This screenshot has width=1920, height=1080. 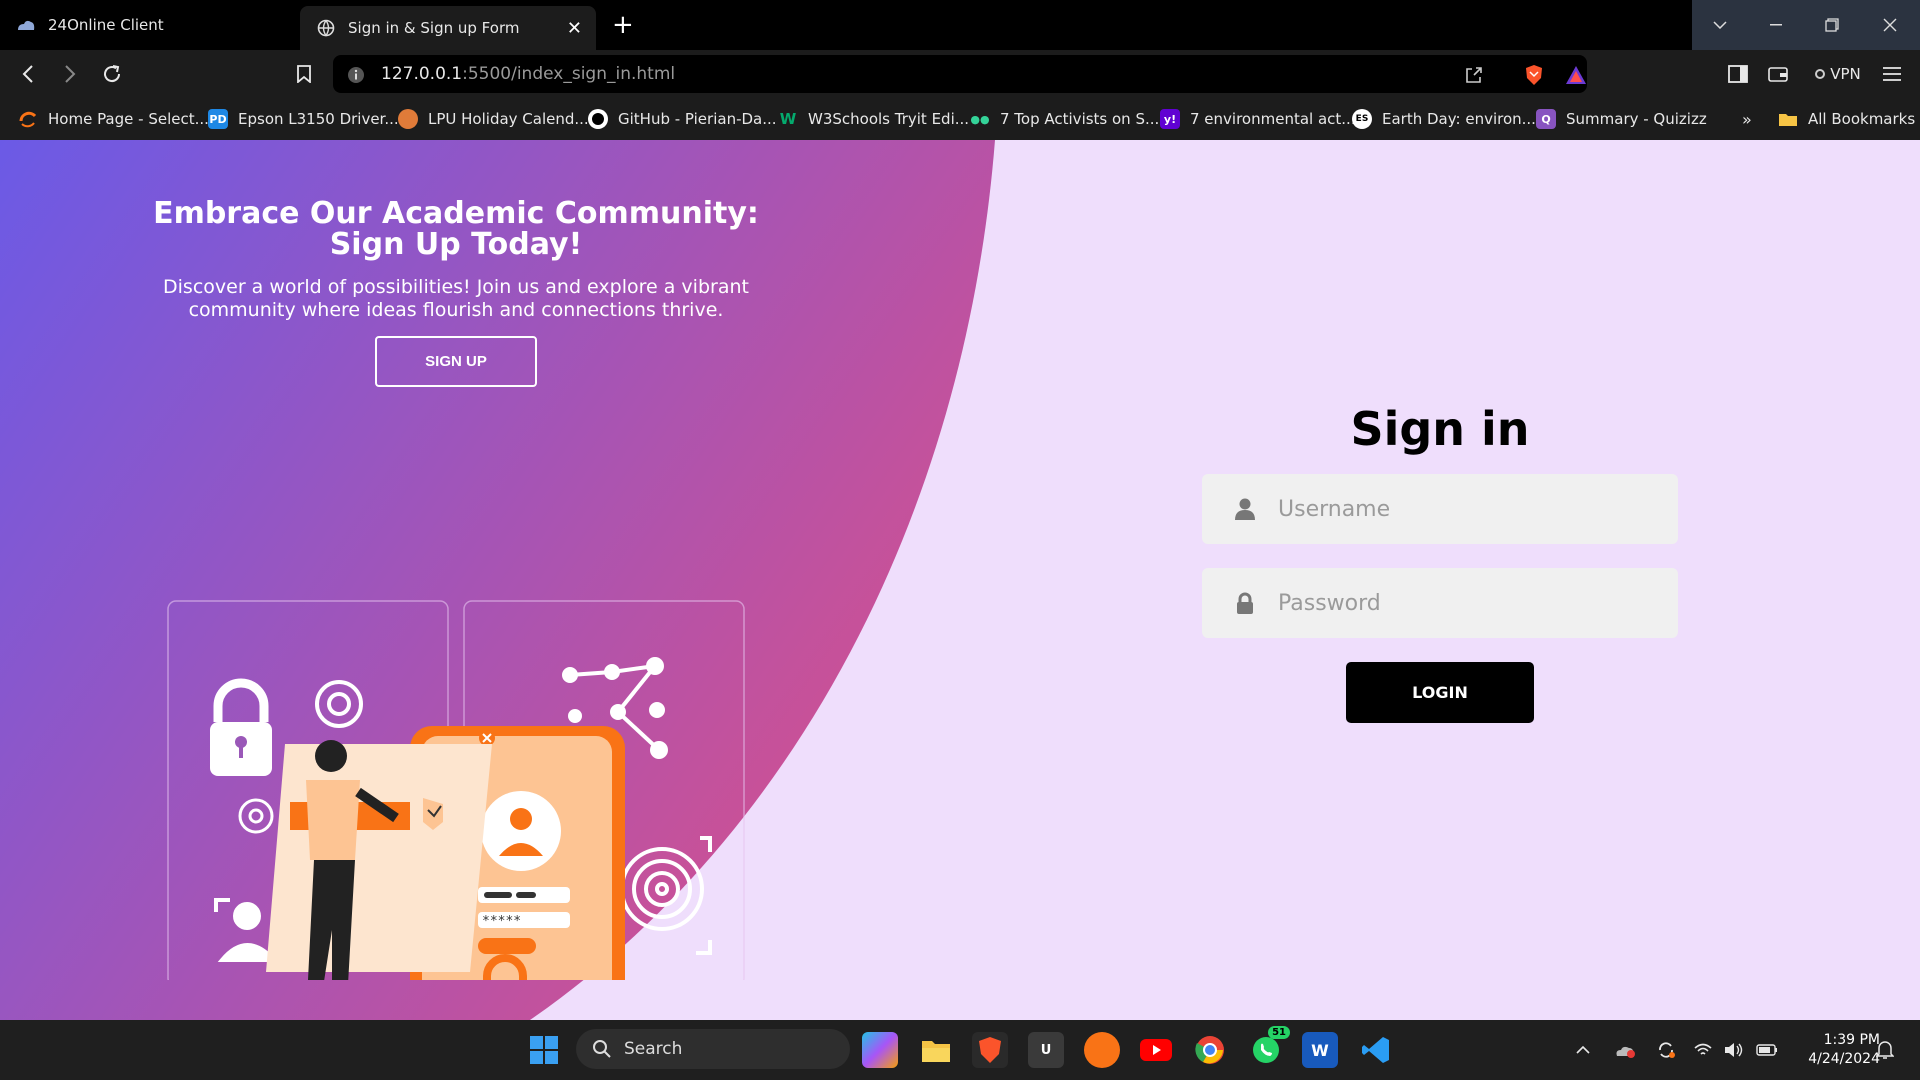 What do you see at coordinates (1703, 1050) in the screenshot?
I see `wifi-icon` at bounding box center [1703, 1050].